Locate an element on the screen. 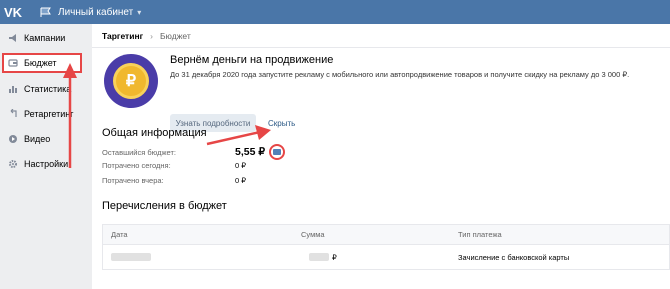  coin-illustration: ₽ is located at coordinates (131, 81).